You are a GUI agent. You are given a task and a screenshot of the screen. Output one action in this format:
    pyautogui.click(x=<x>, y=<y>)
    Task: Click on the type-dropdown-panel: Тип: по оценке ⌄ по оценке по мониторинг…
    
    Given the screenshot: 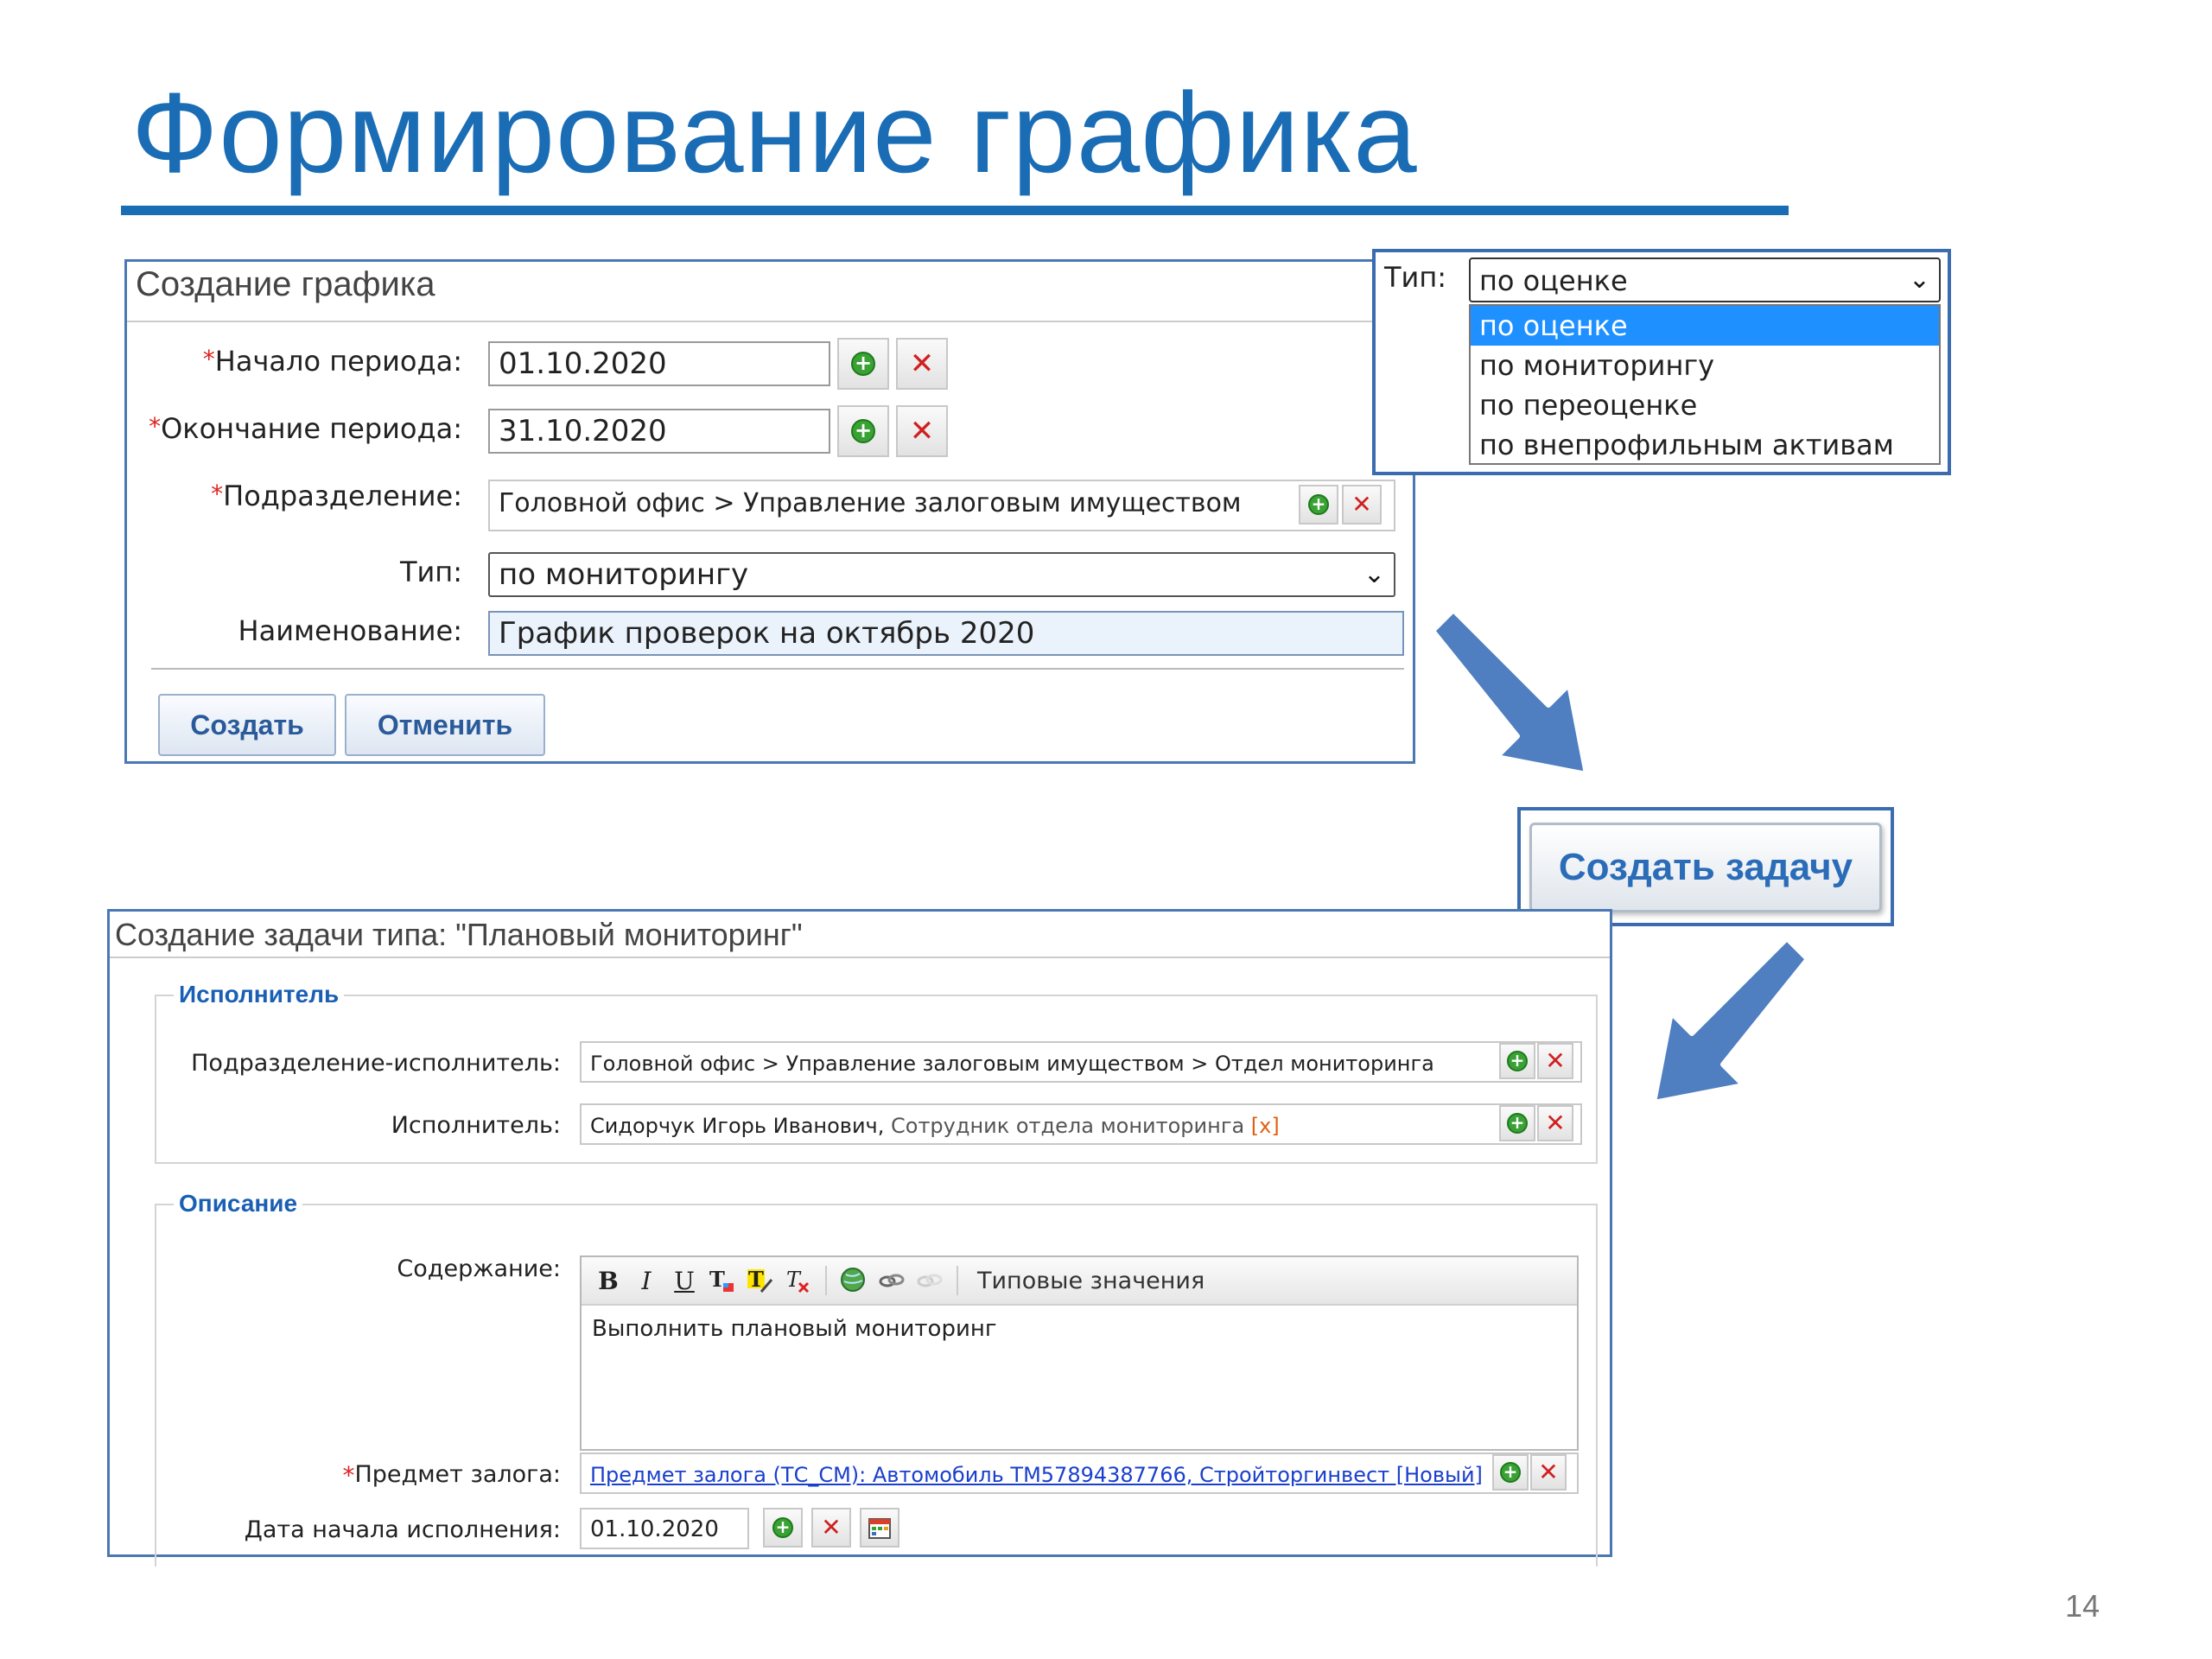 What is the action you would take?
    pyautogui.click(x=1661, y=362)
    